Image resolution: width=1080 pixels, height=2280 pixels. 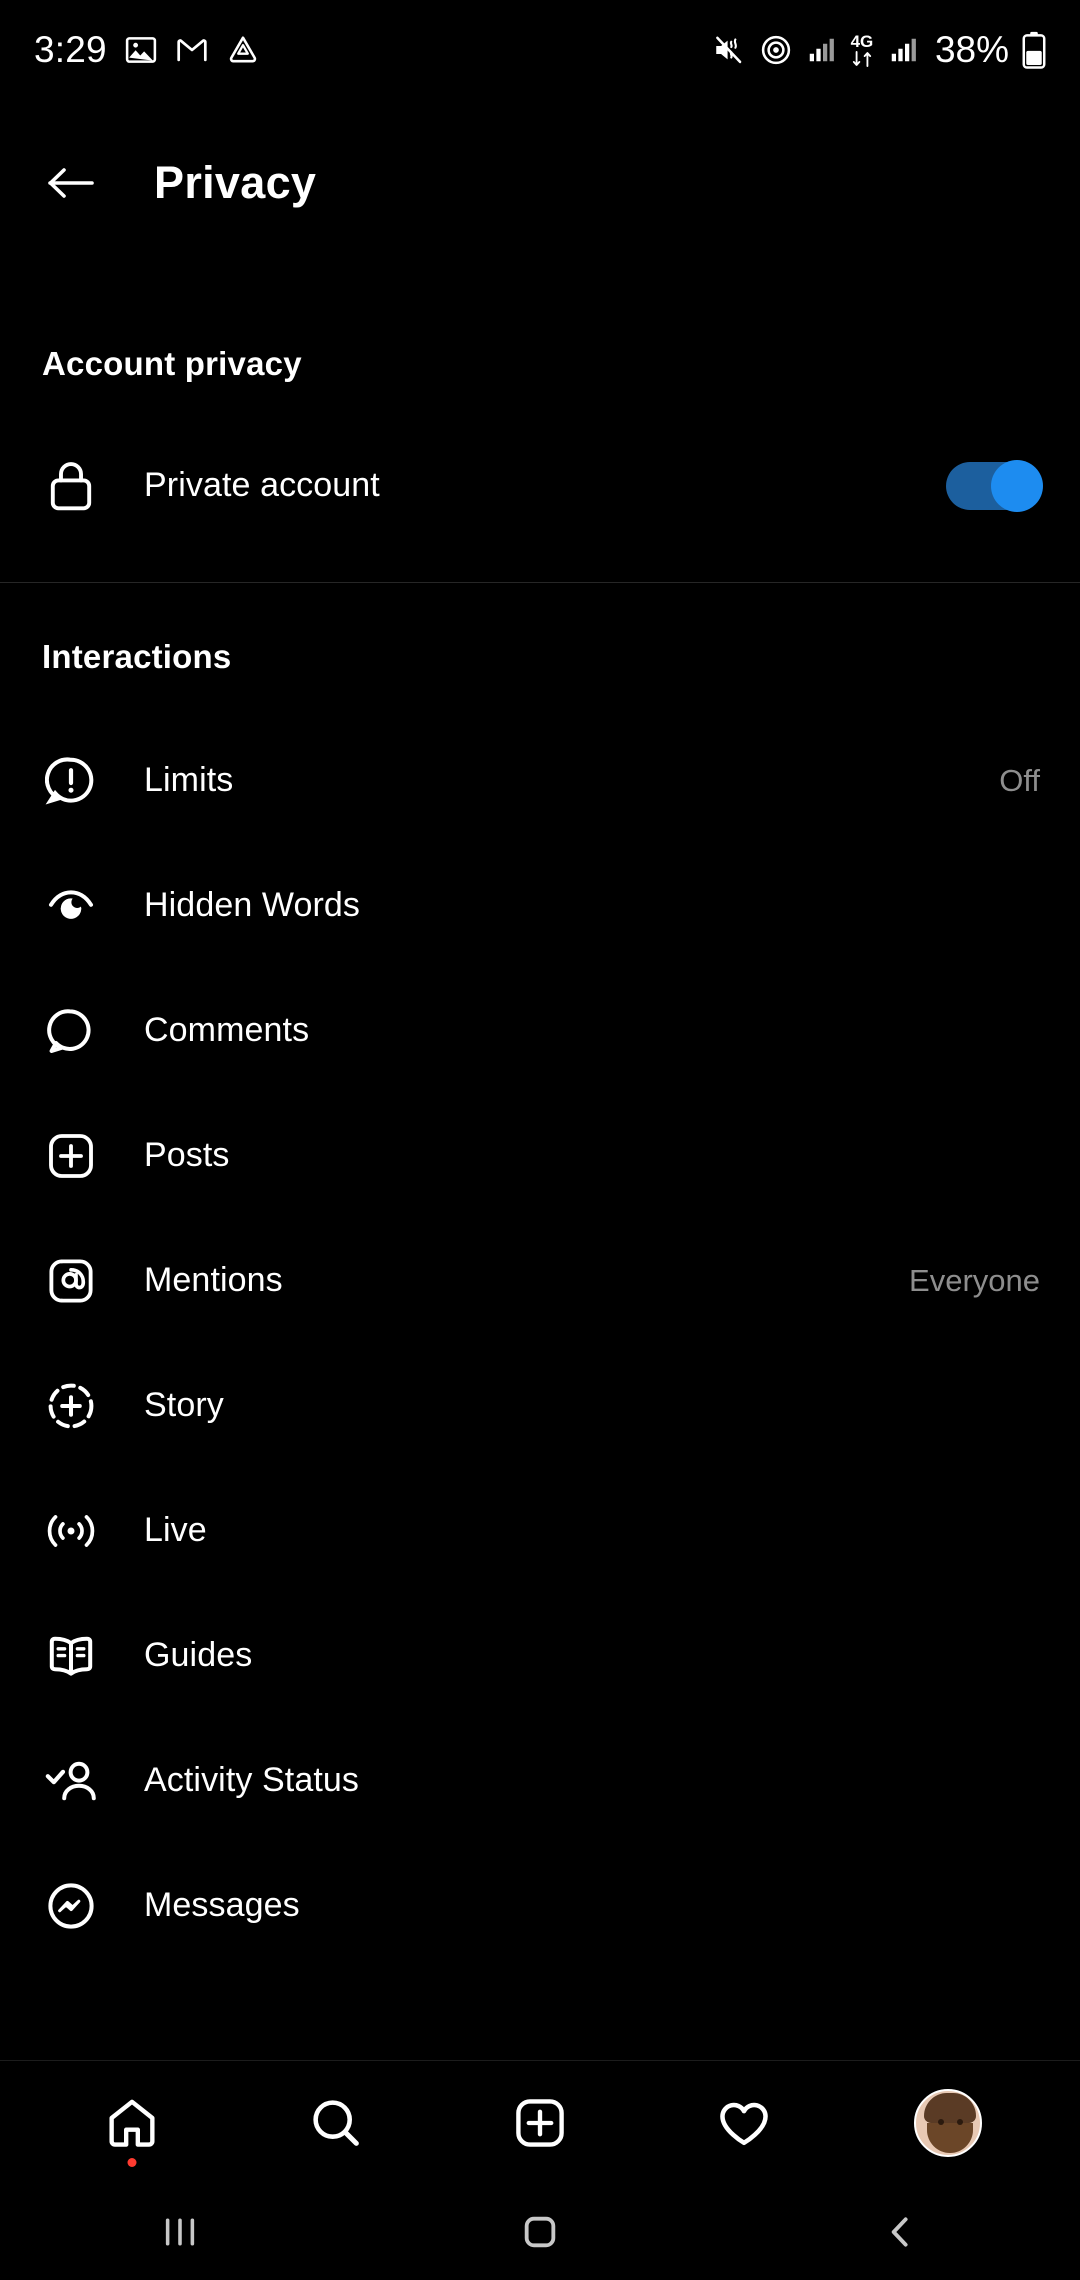 I want to click on row-value-limits: Off, so click(x=1019, y=780).